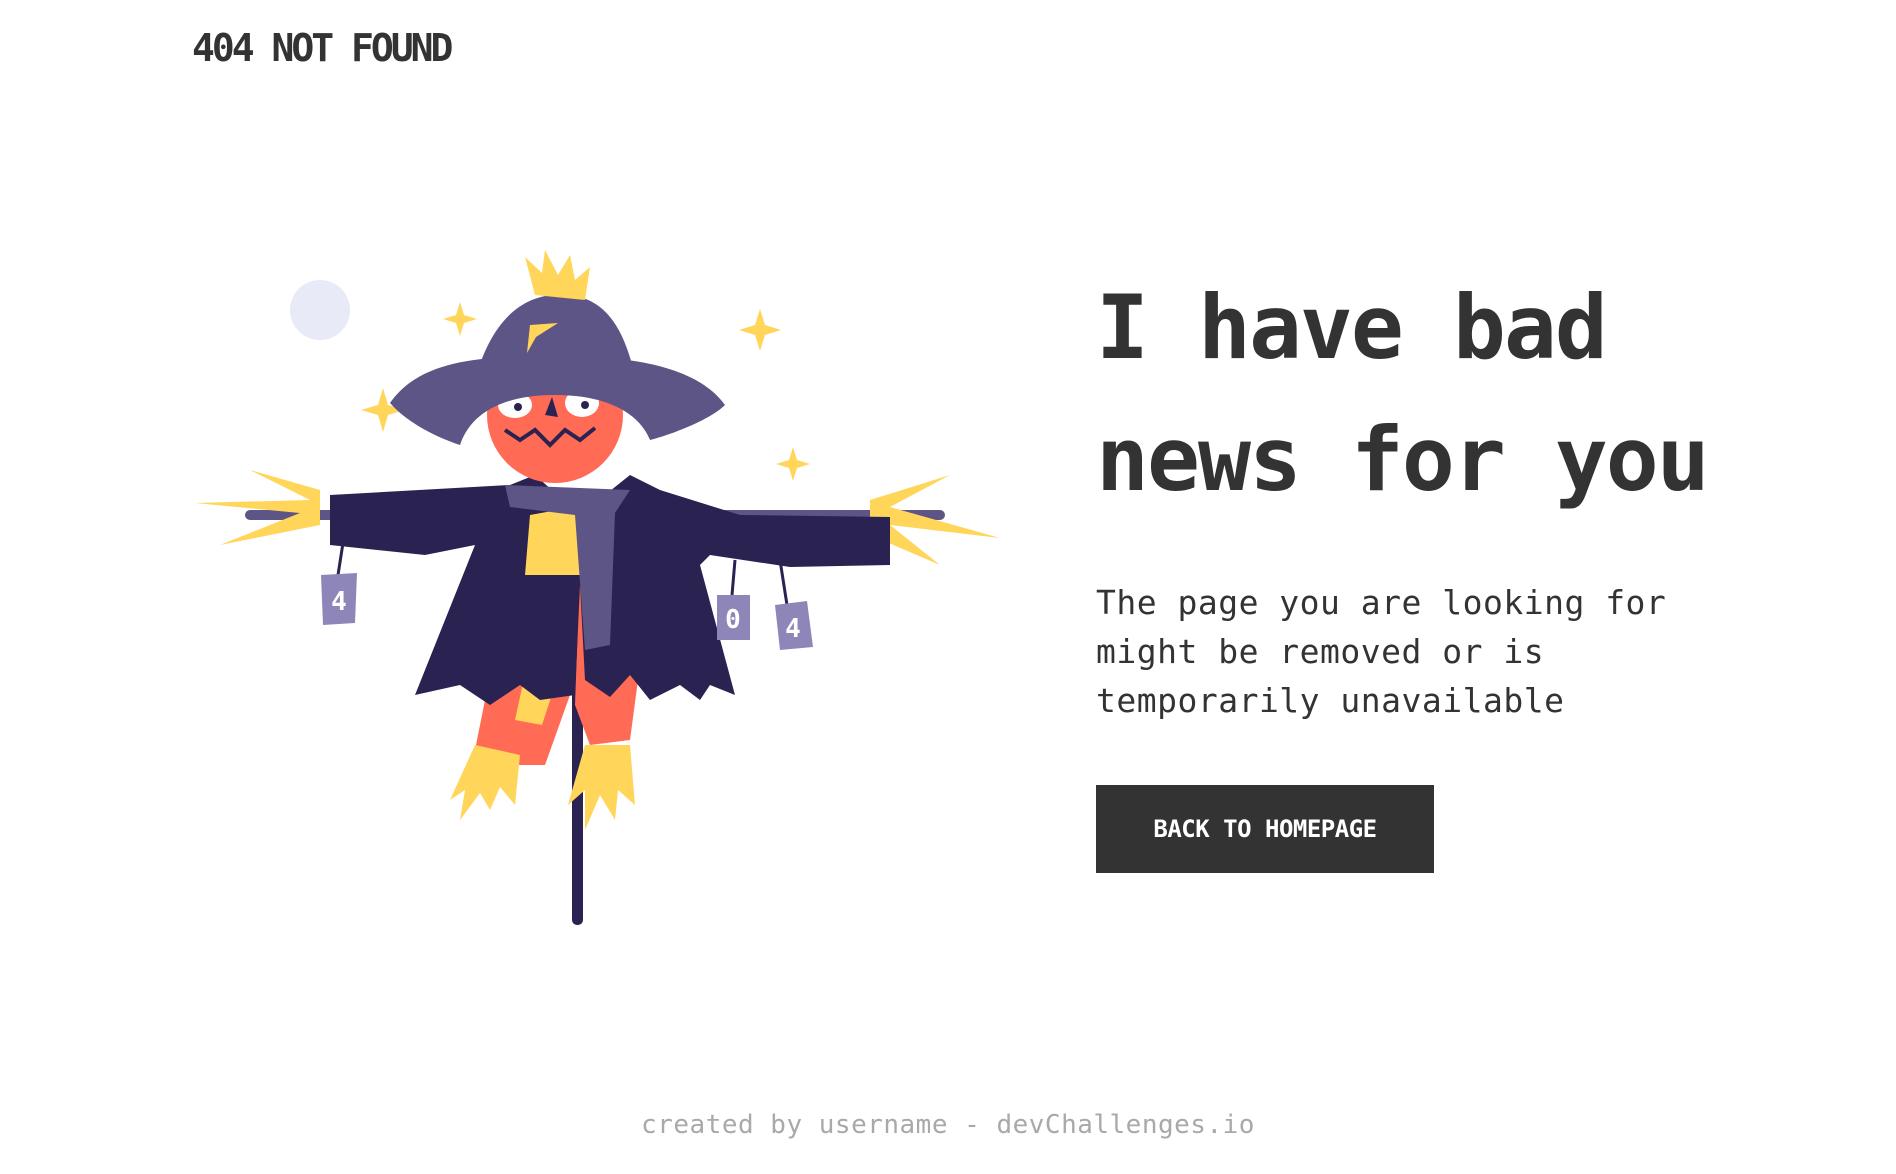 The width and height of the screenshot is (1896, 1174). I want to click on footer-credit: created by username - devChallenges.io, so click(948, 1125).